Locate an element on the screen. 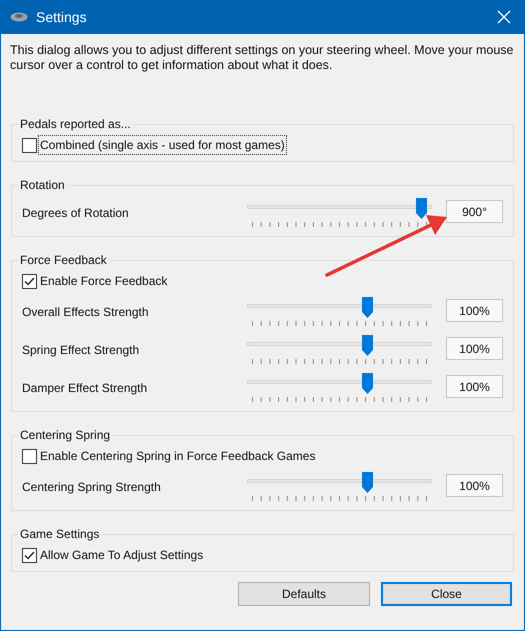 The height and width of the screenshot is (631, 525). window-title: Settings is located at coordinates (61, 17).